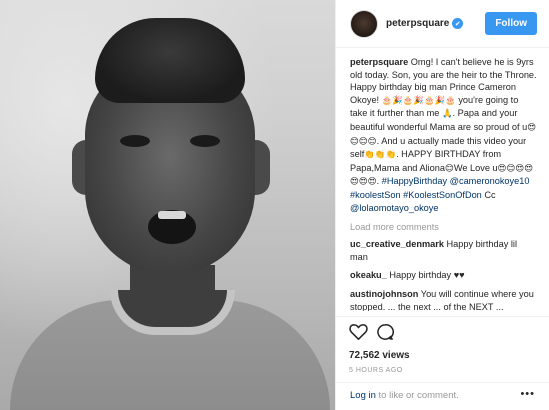 The width and height of the screenshot is (549, 410). What do you see at coordinates (385, 333) in the screenshot?
I see `comment-icon` at bounding box center [385, 333].